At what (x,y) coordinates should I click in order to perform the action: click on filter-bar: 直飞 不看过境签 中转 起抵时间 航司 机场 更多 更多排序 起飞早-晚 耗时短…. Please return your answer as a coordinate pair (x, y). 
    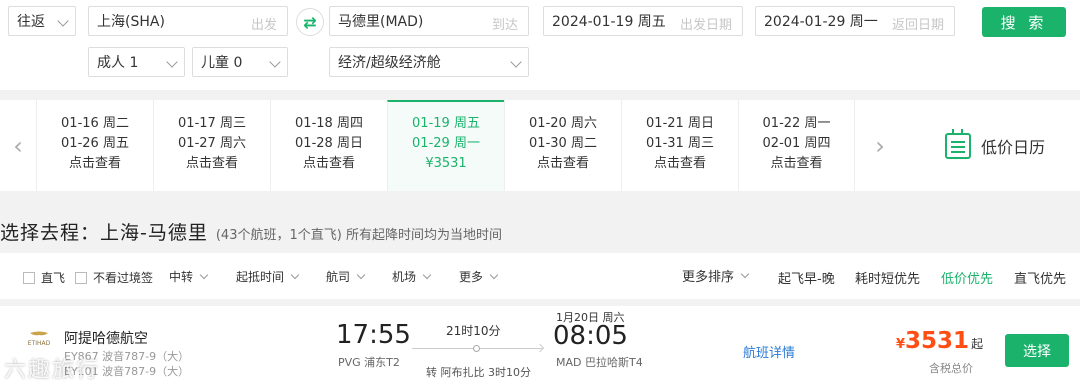
    Looking at the image, I should click on (540, 276).